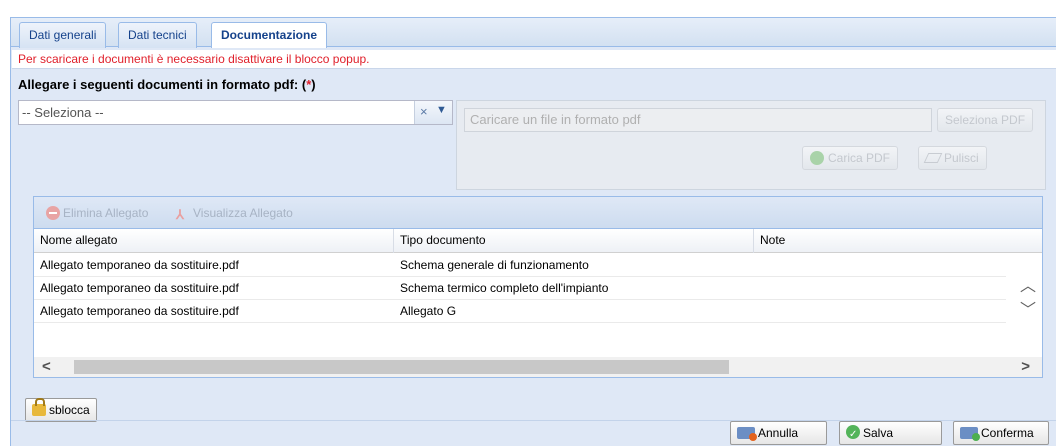 The width and height of the screenshot is (1056, 446). Describe the element at coordinates (243, 213) in the screenshot. I see `view-attachment-label: Visualizza Allegato` at that location.